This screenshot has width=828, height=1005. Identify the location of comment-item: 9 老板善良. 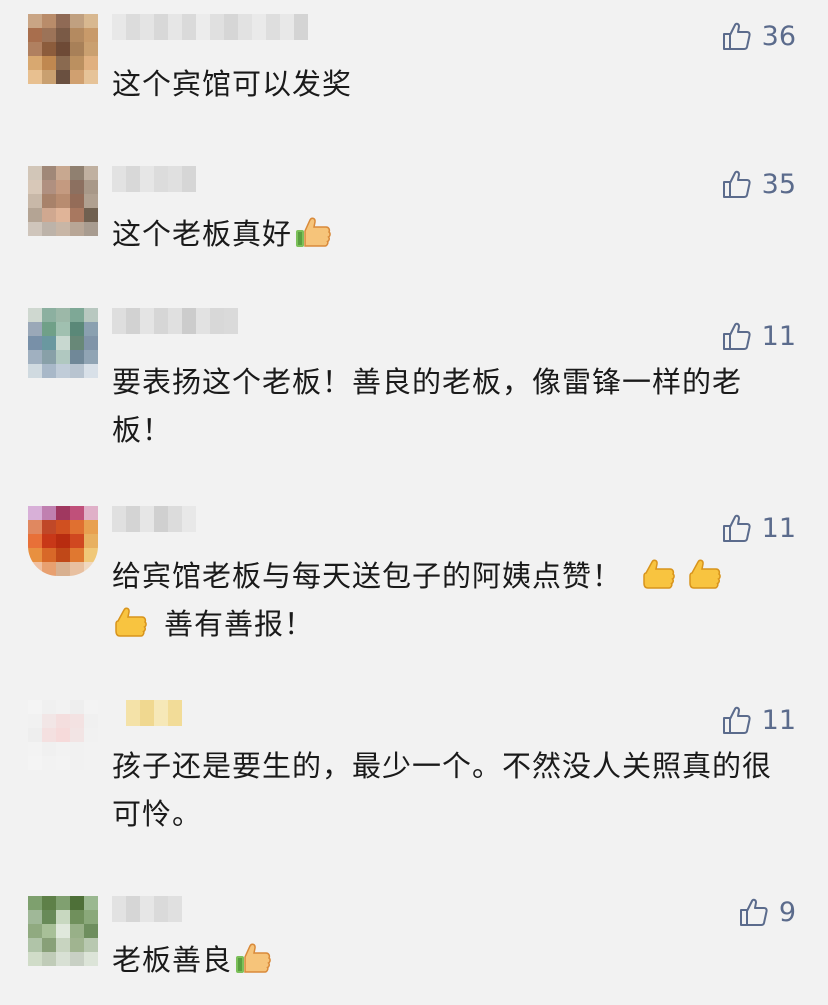
(414, 946).